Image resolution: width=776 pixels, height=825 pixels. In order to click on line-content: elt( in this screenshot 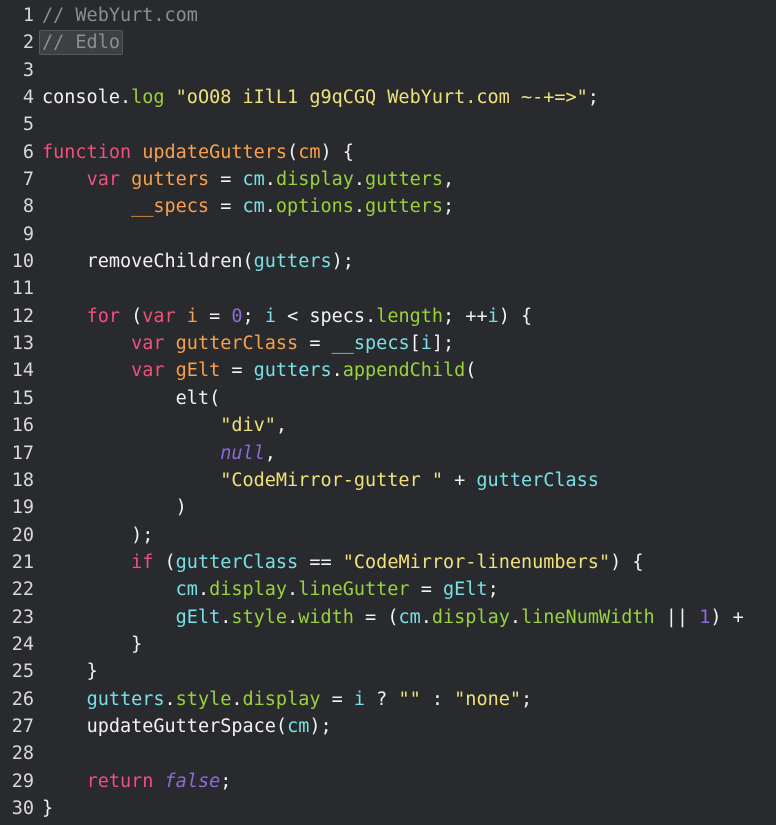, I will do `click(405, 398)`.